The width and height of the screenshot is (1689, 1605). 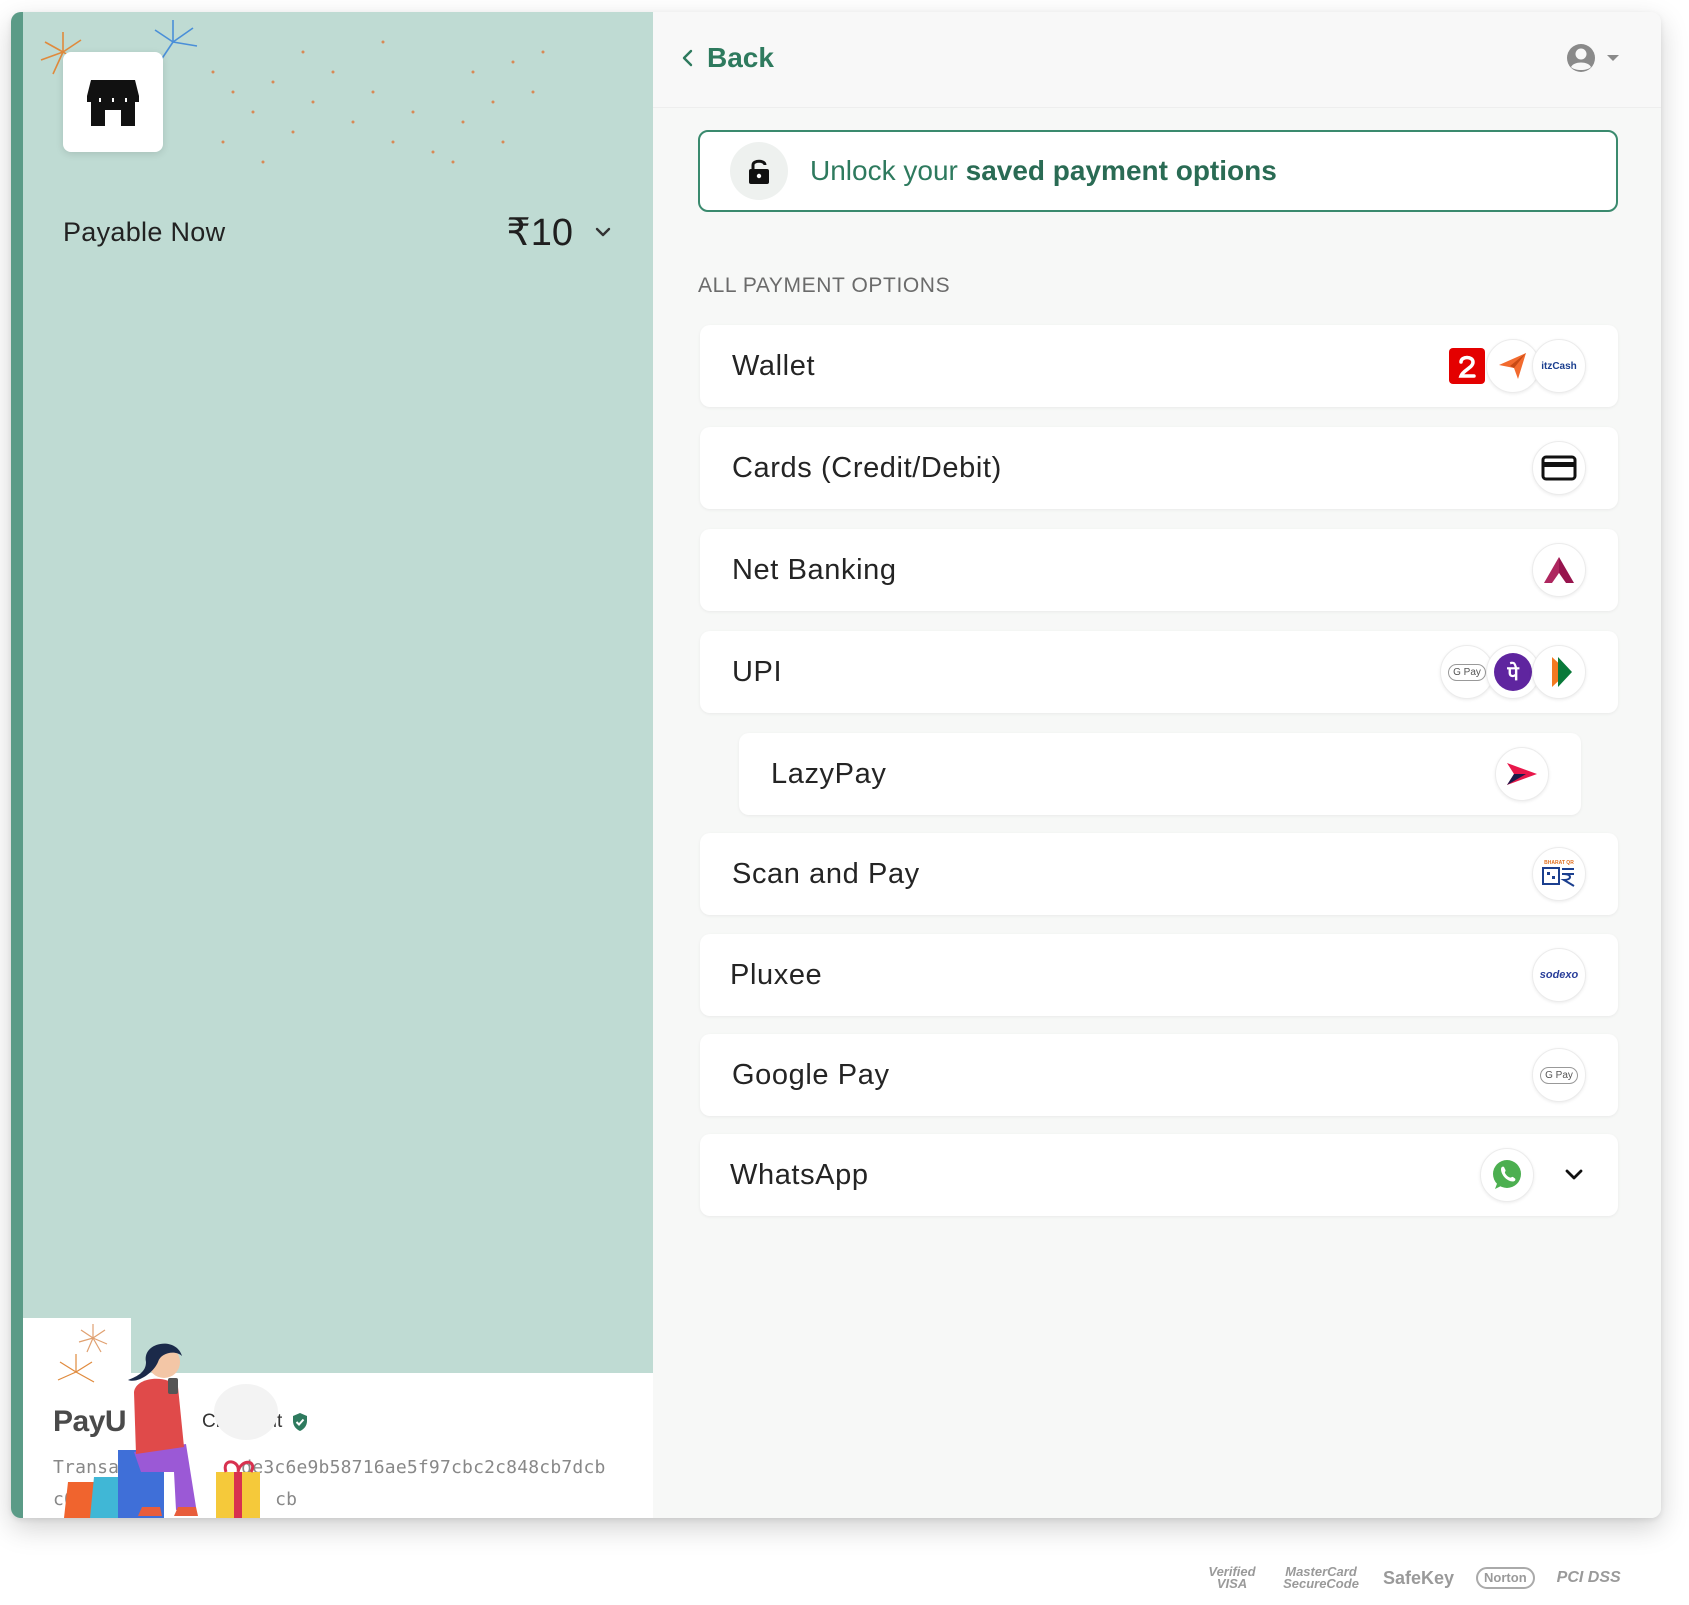 What do you see at coordinates (242, 1421) in the screenshot?
I see `checkout-brand-text: Checkout` at bounding box center [242, 1421].